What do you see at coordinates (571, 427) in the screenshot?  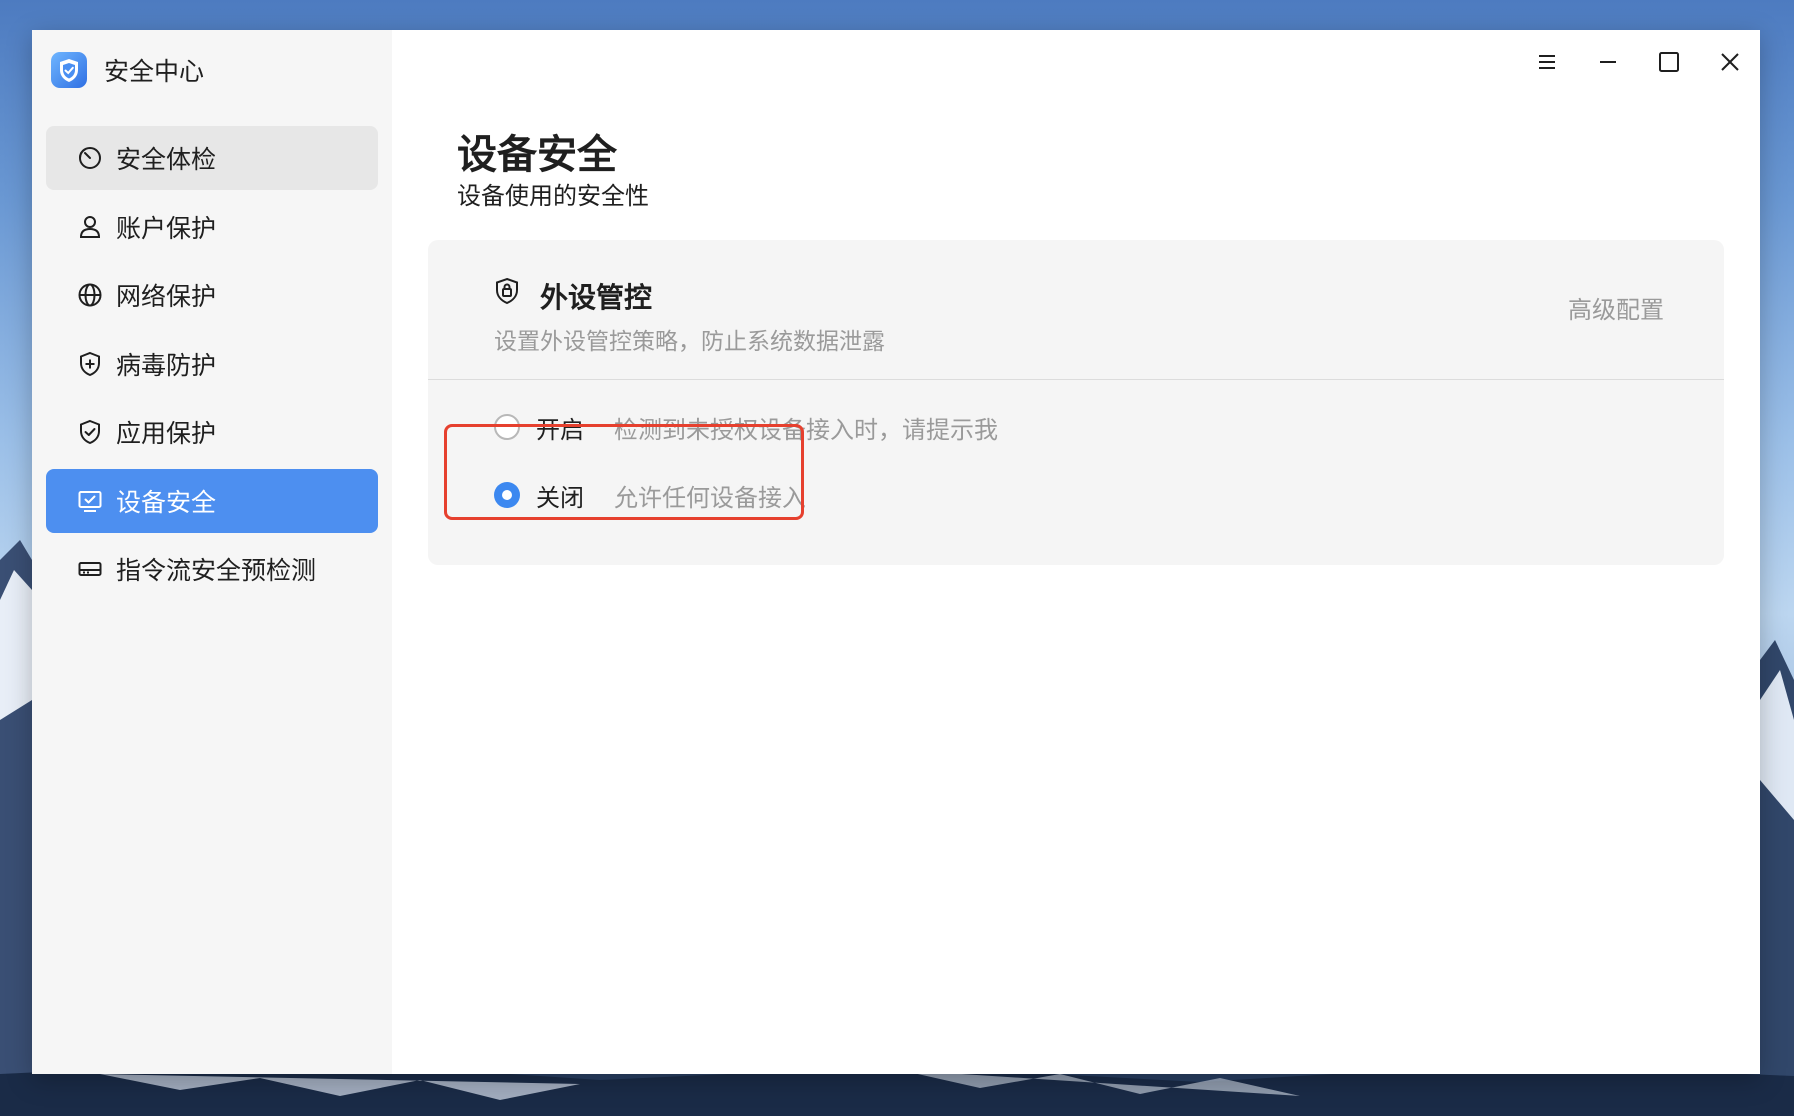 I see `option-label: 开启` at bounding box center [571, 427].